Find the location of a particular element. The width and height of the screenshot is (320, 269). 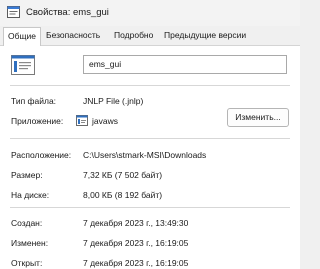

tab-details: Подробно is located at coordinates (133, 36).